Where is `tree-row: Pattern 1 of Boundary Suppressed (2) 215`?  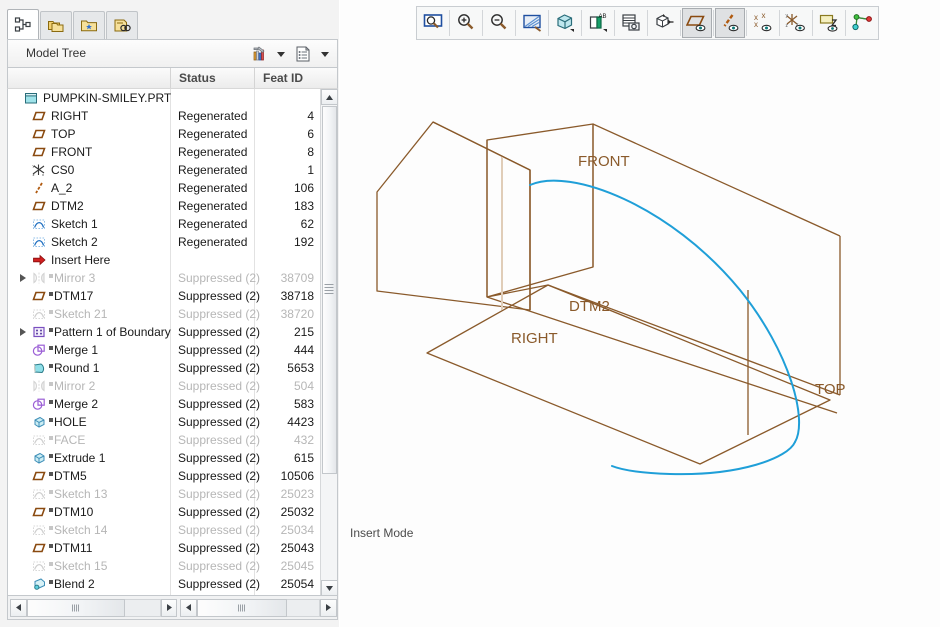
tree-row: Pattern 1 of Boundary Suppressed (2) 215 is located at coordinates (164, 332).